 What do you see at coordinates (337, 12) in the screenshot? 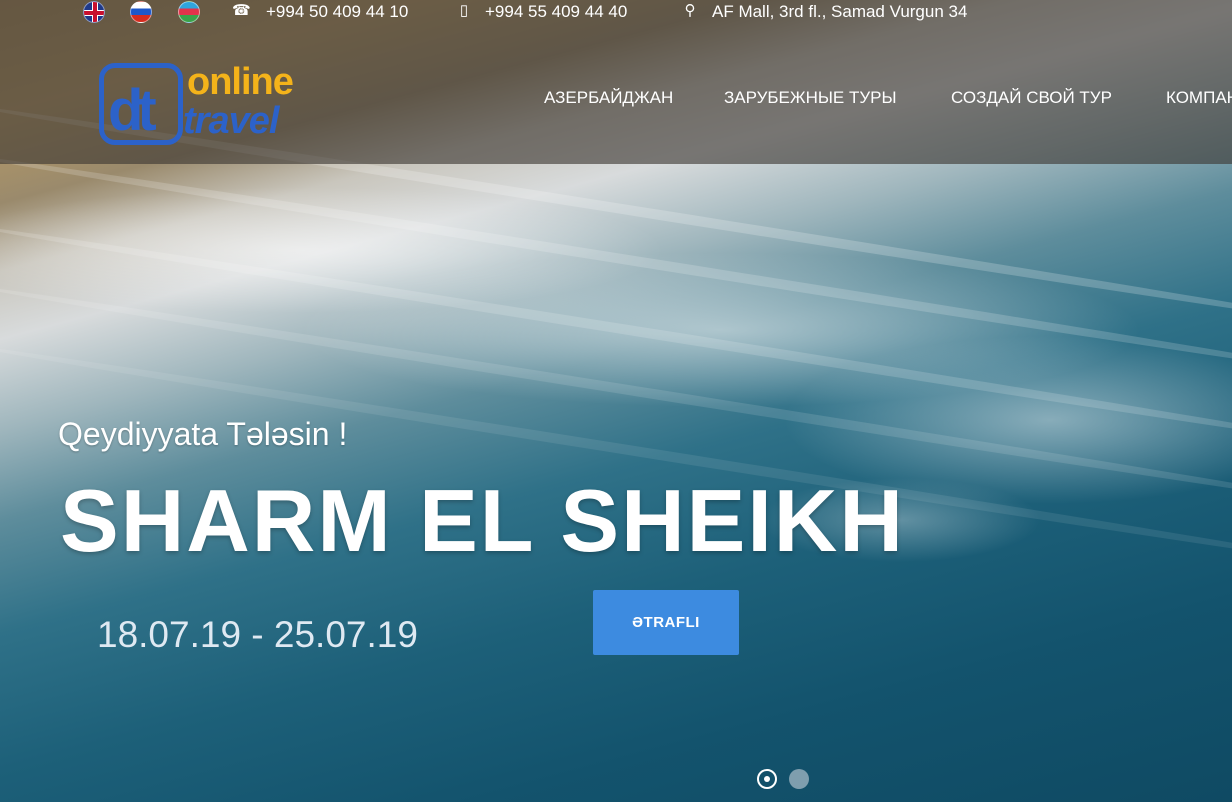
I see `phone-number-1: +994 50 409 44 10` at bounding box center [337, 12].